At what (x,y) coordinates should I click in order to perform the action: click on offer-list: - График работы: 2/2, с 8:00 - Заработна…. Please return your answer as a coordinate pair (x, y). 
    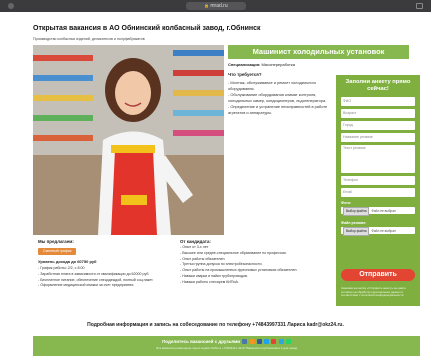
    Looking at the image, I should click on (105, 277).